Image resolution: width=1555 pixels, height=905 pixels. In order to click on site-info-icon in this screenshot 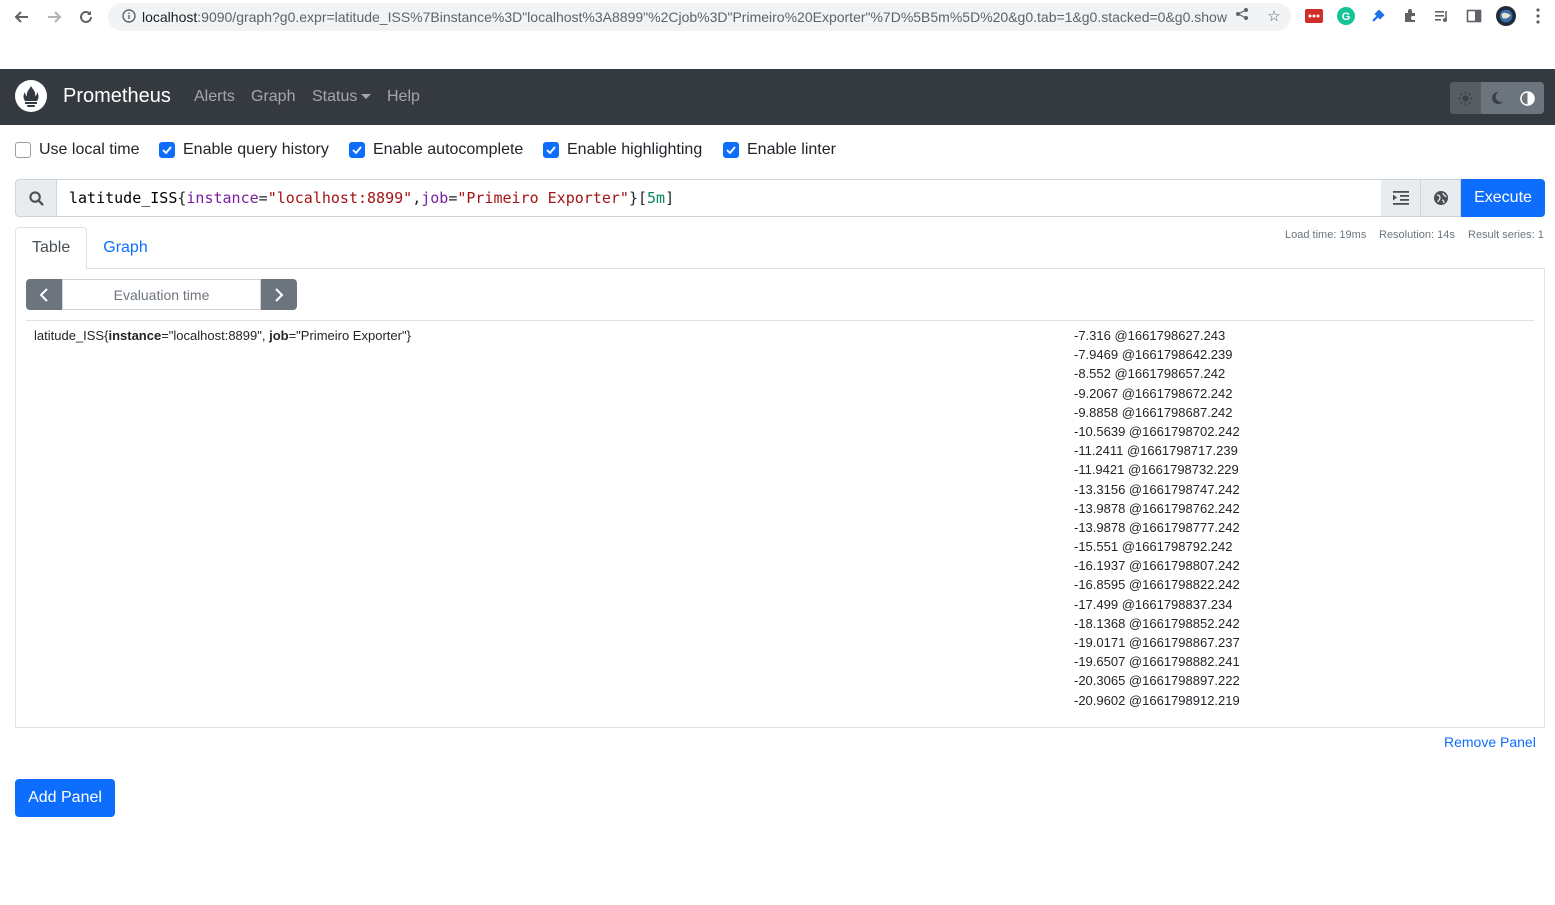, I will do `click(129, 17)`.